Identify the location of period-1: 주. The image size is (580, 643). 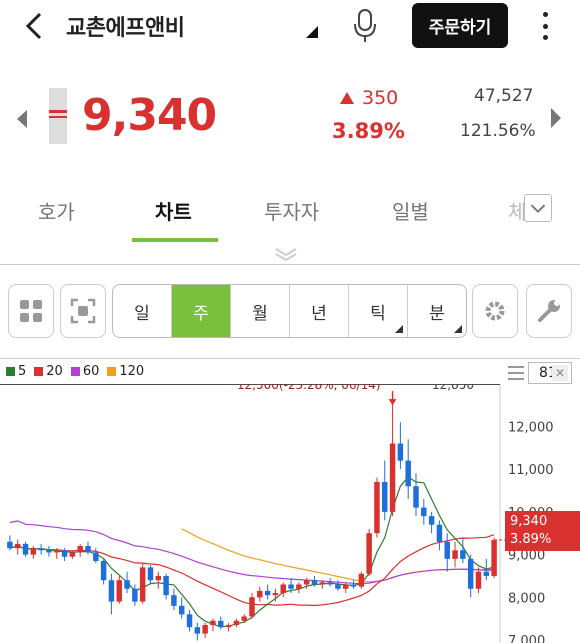
(201, 311).